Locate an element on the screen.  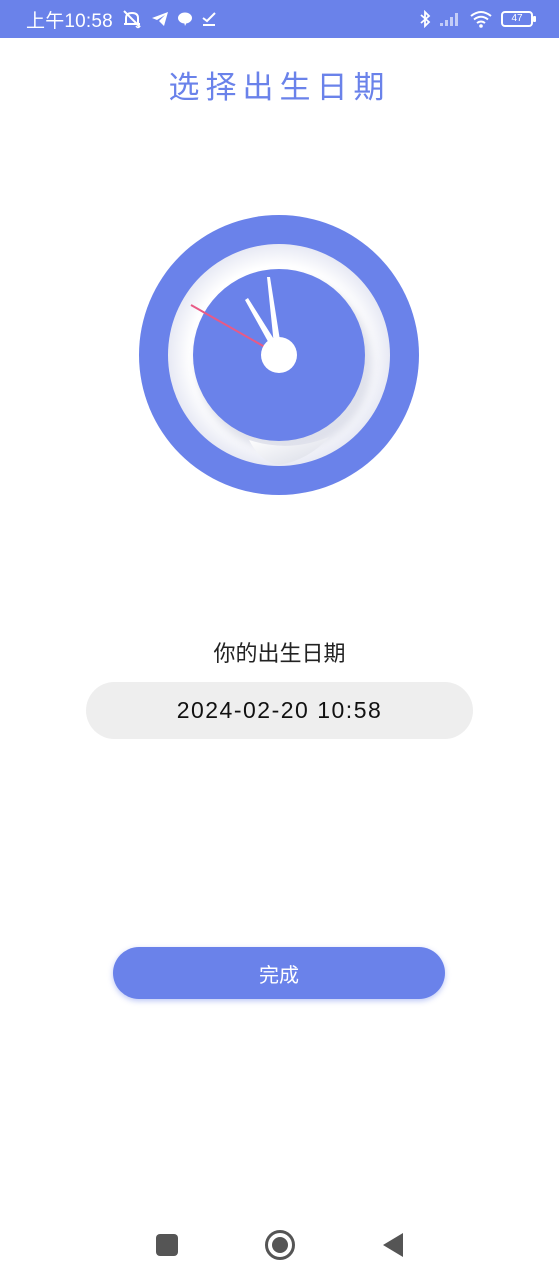
recent-apps-button is located at coordinates (167, 1245).